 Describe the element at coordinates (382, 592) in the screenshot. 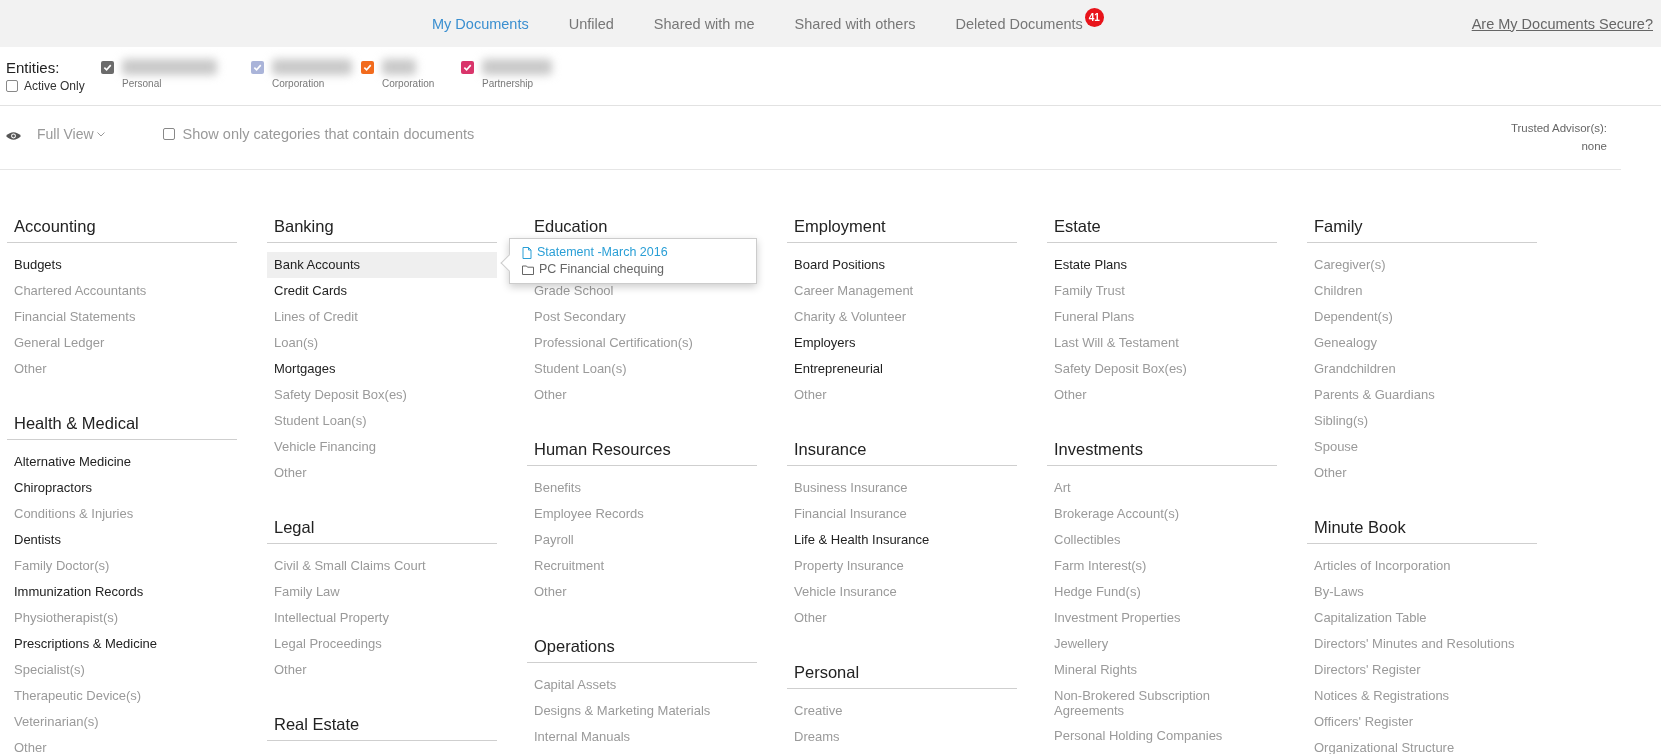

I see `category-item: Family Law` at that location.